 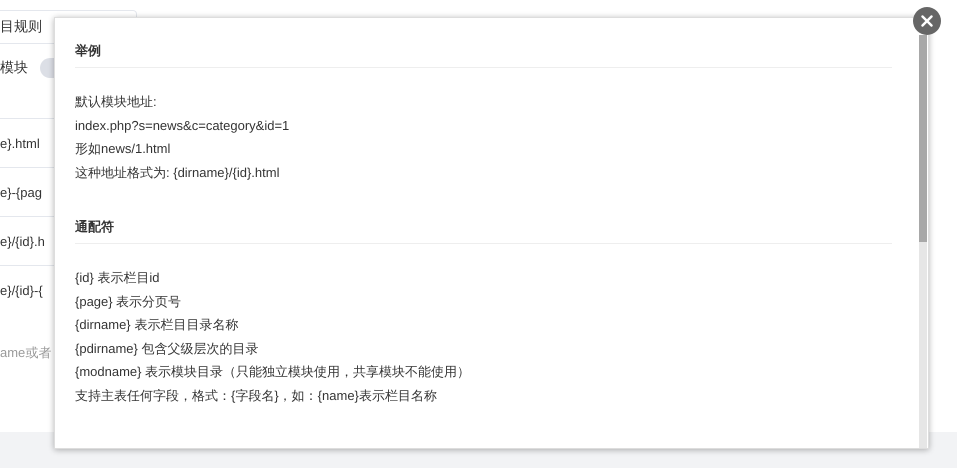 I want to click on url-field: e}.html, so click(x=20, y=143).